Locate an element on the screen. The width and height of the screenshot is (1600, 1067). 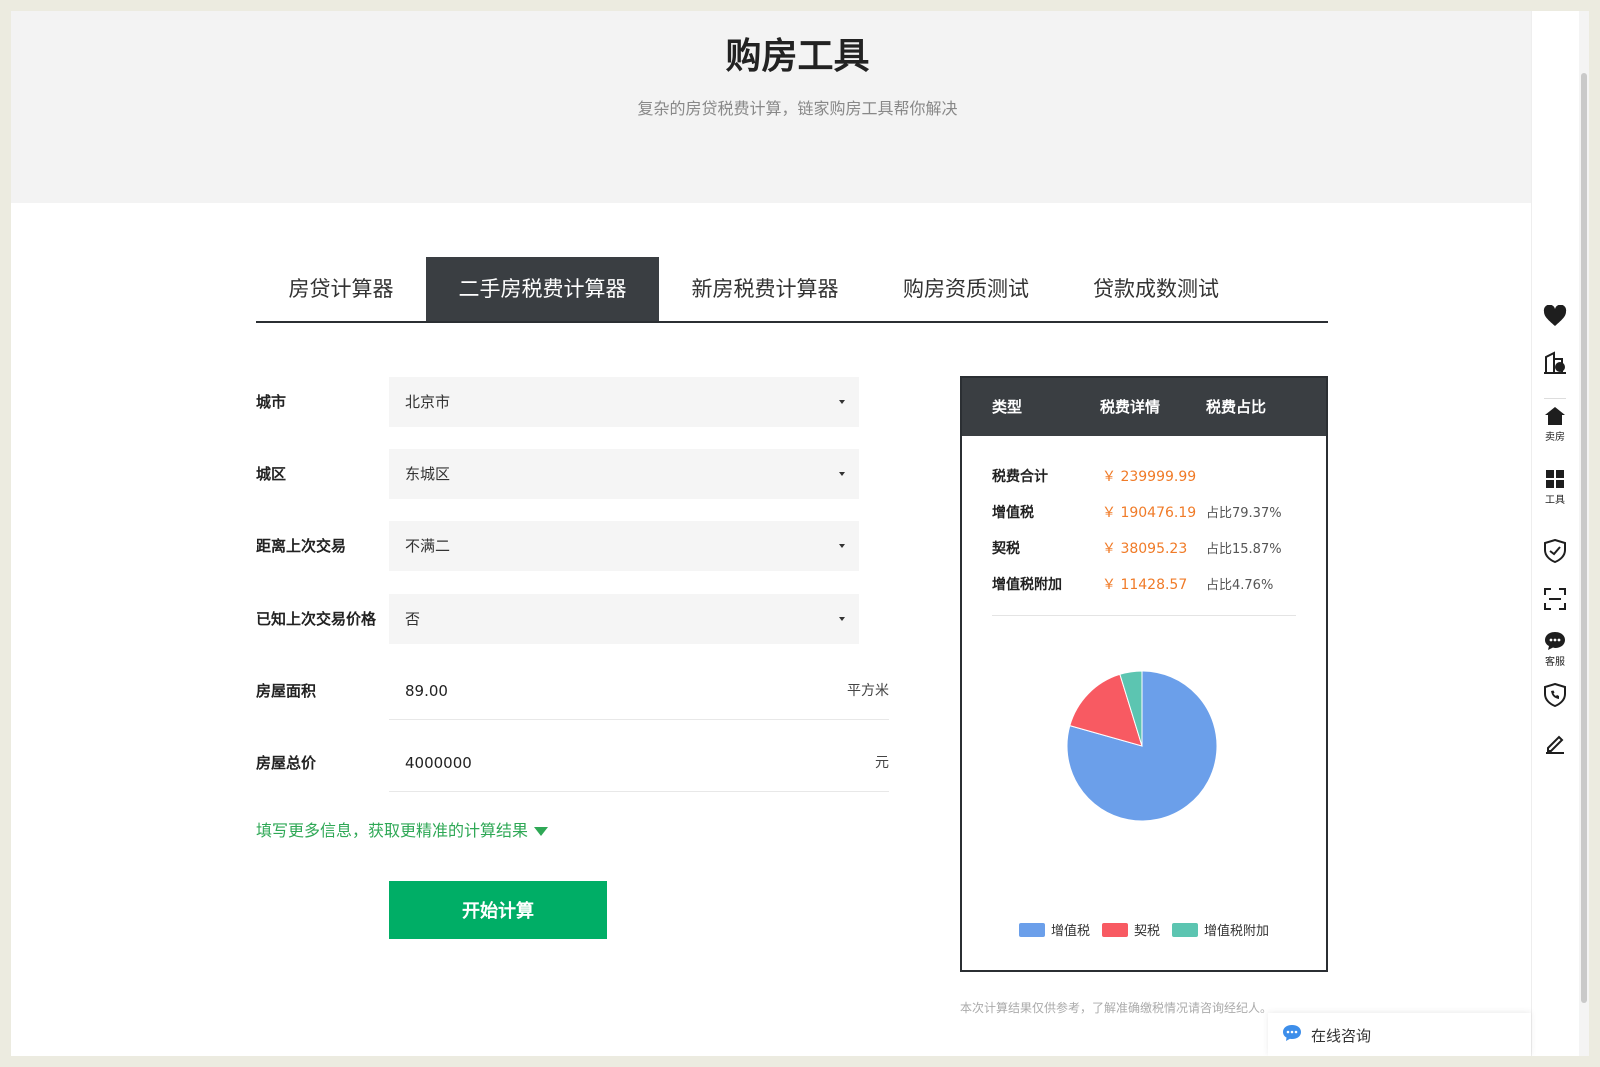
area-field: 平方米 is located at coordinates (639, 693).